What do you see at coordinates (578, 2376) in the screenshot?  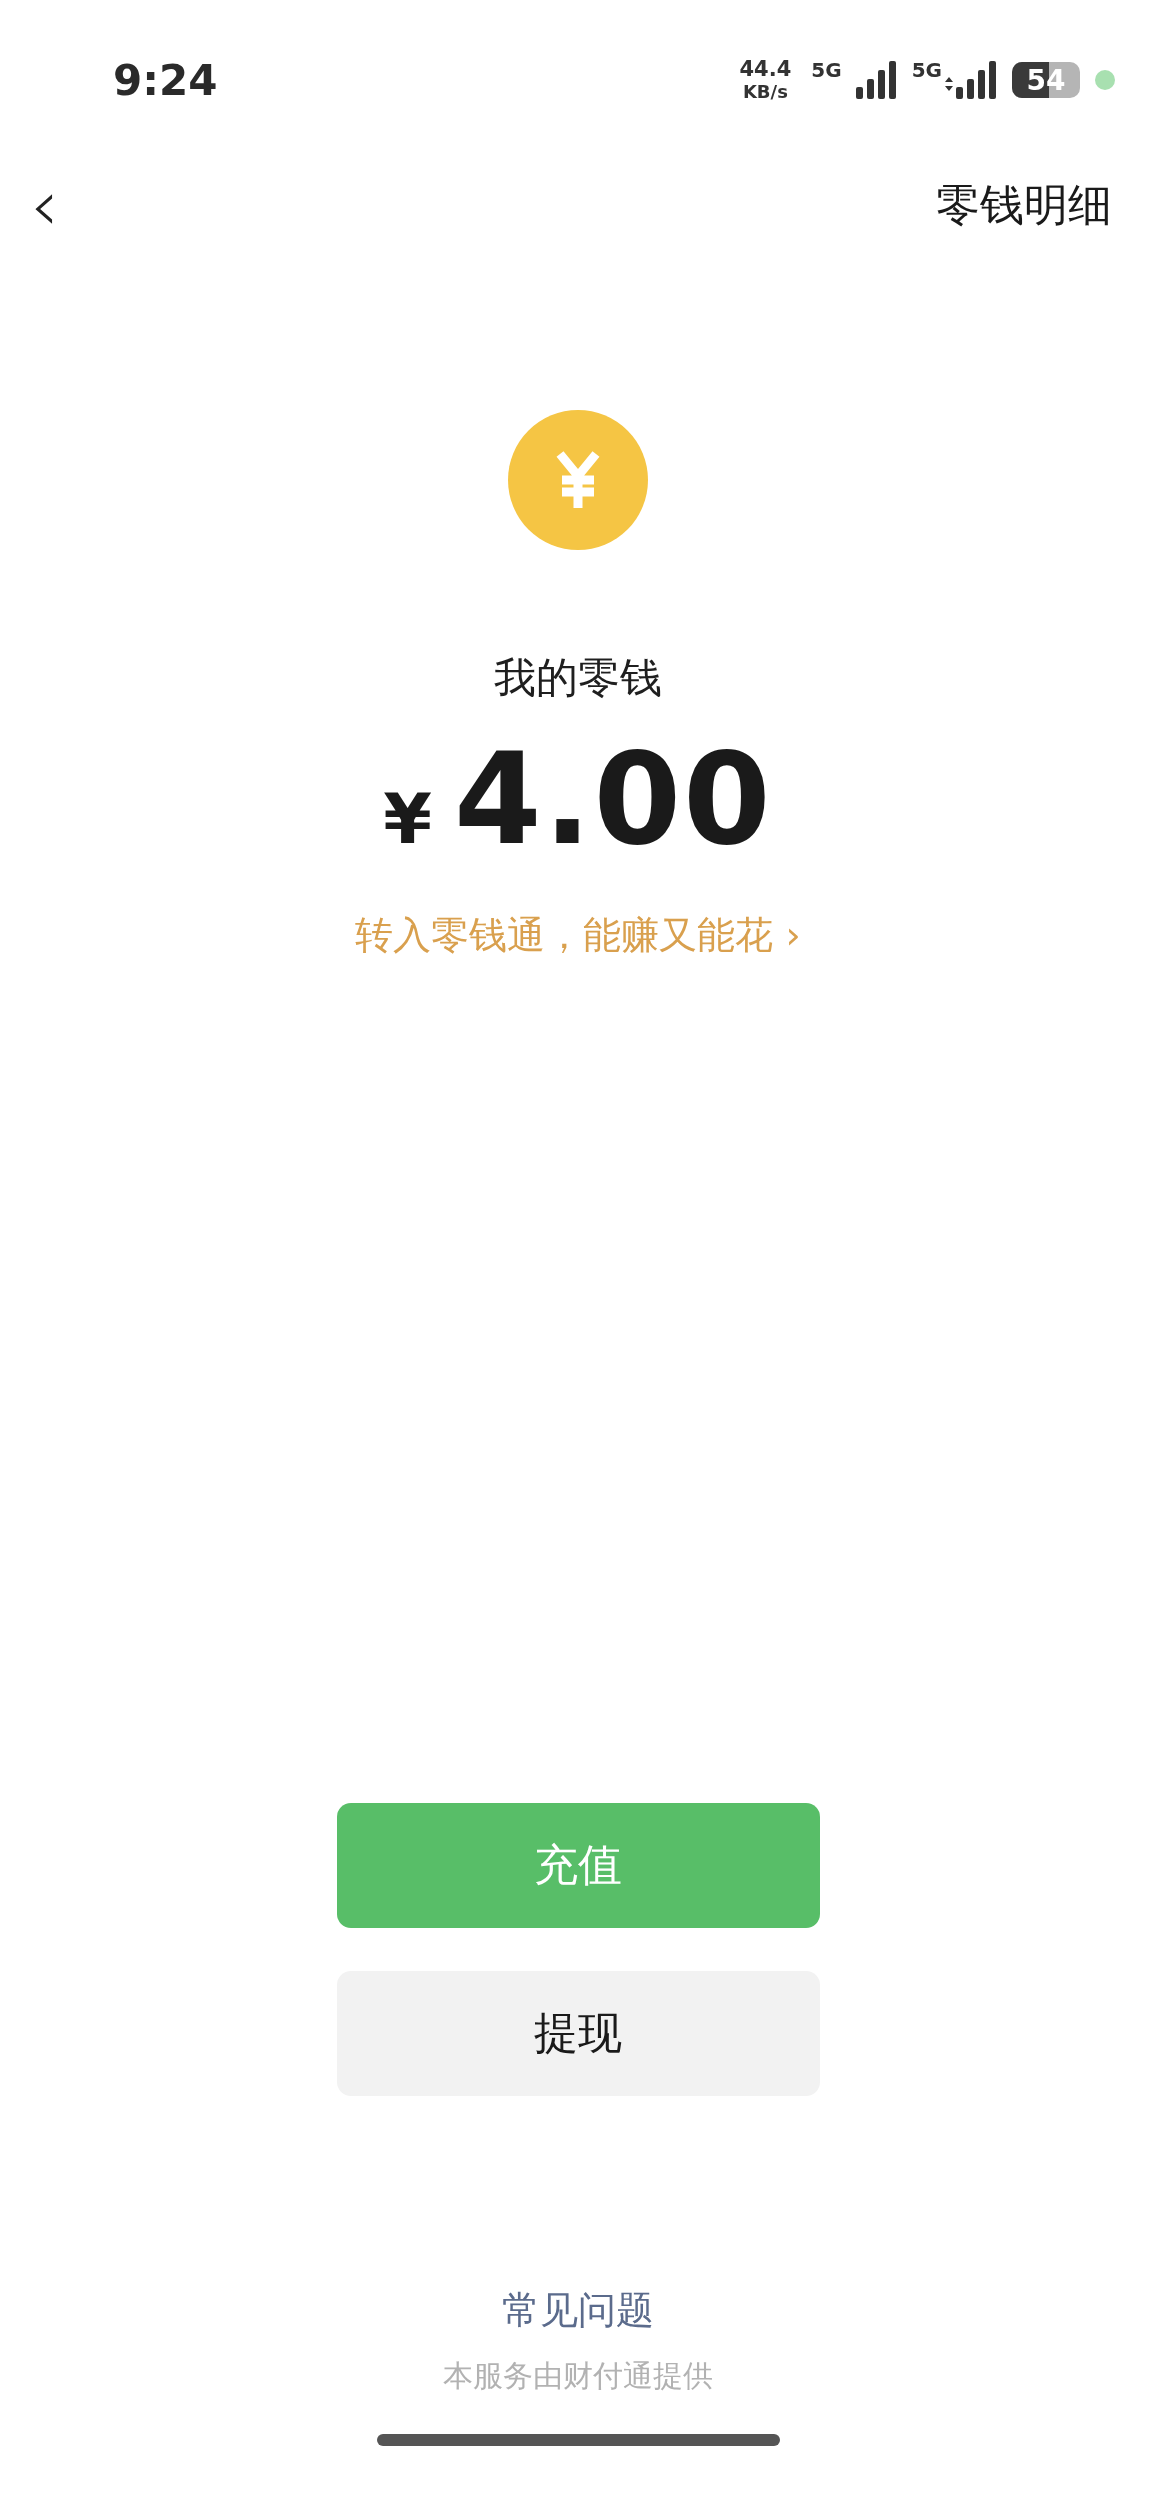 I see `provider-note: 本服务由财付通提供` at bounding box center [578, 2376].